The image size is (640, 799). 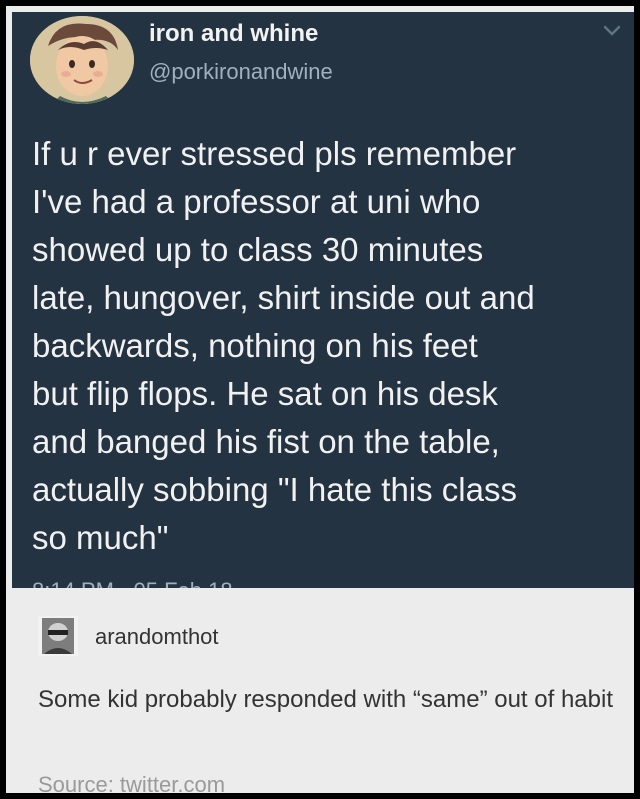 What do you see at coordinates (132, 583) in the screenshot?
I see `tweet-timestamp: 8:14 PM - 05 Feb 18` at bounding box center [132, 583].